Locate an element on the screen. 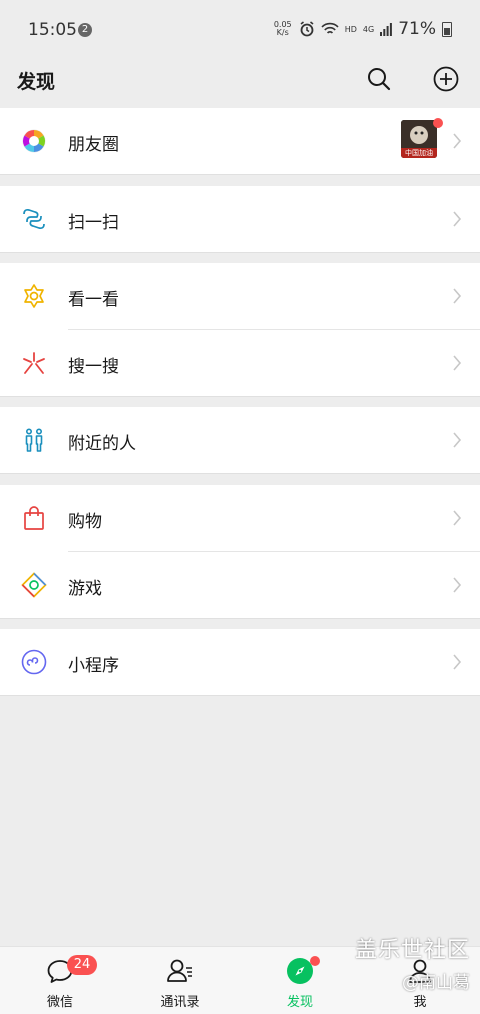  menu-item-moments: 朋友圈 中国加油 is located at coordinates (240, 141).